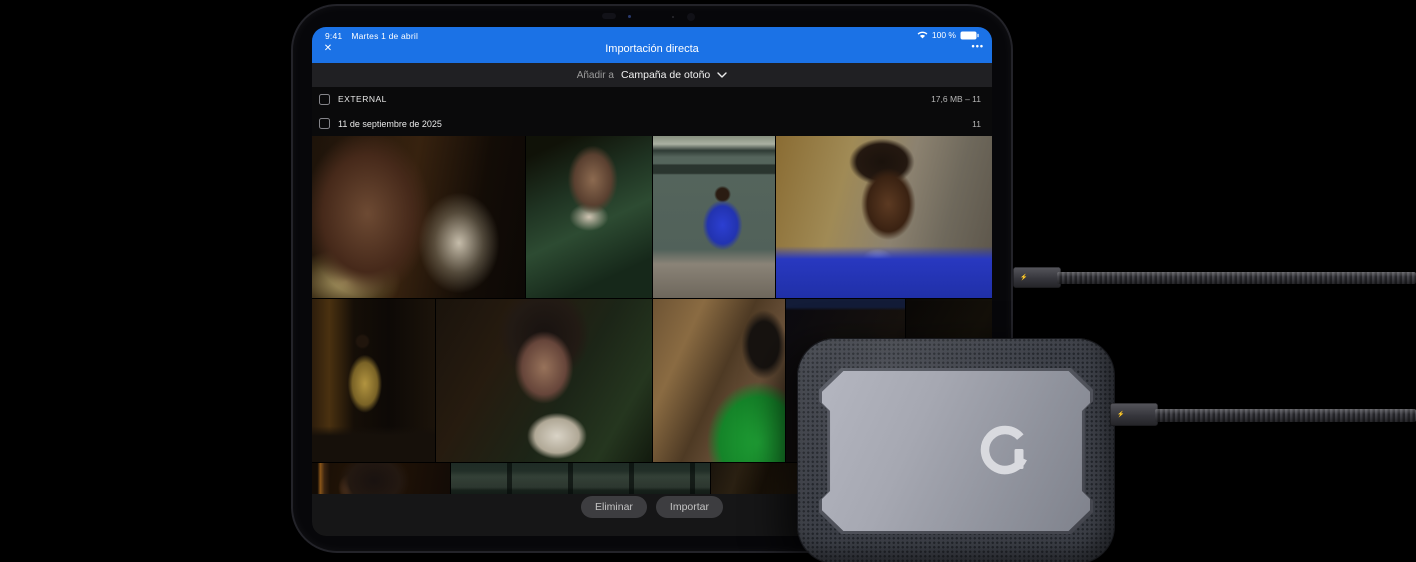  Describe the element at coordinates (652, 123) in the screenshot. I see `source-row-date: 11 de septiembre de 2025 11` at that location.